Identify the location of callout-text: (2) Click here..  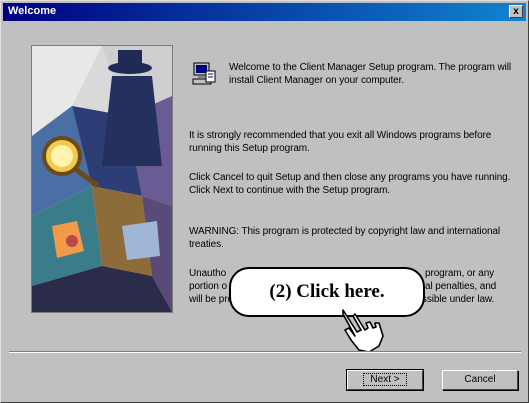
(327, 291).